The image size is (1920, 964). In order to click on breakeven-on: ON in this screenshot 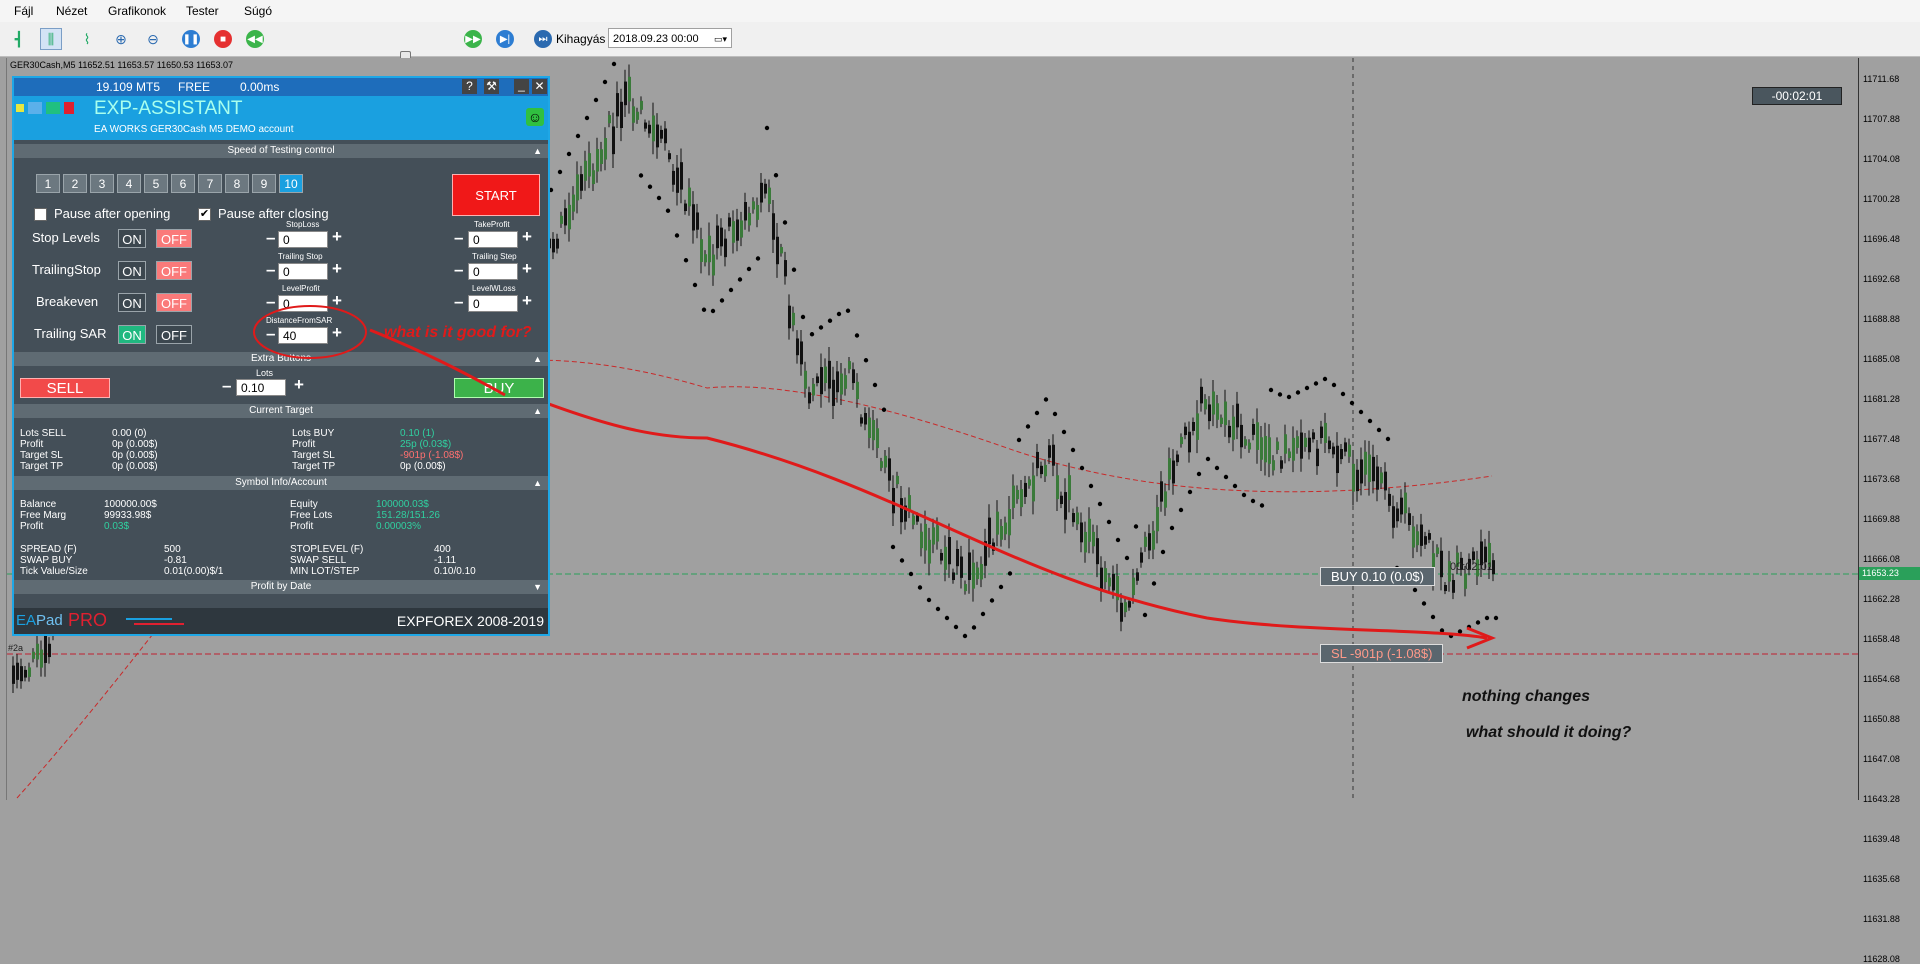, I will do `click(132, 302)`.